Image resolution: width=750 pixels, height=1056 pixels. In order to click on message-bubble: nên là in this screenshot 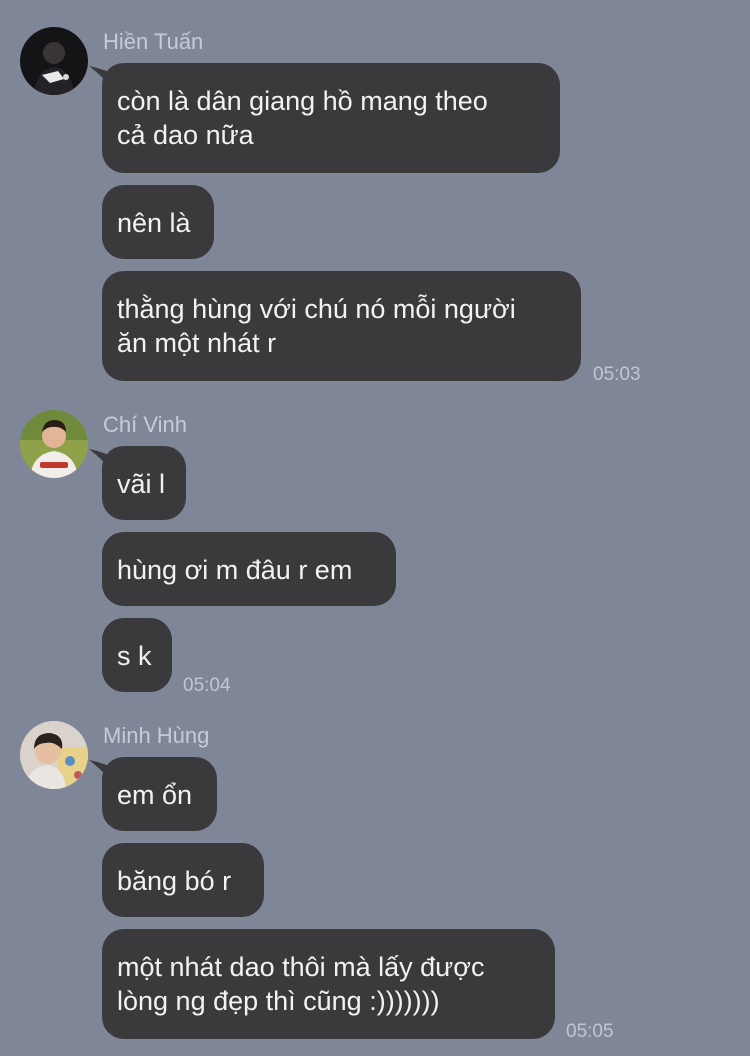, I will do `click(158, 222)`.